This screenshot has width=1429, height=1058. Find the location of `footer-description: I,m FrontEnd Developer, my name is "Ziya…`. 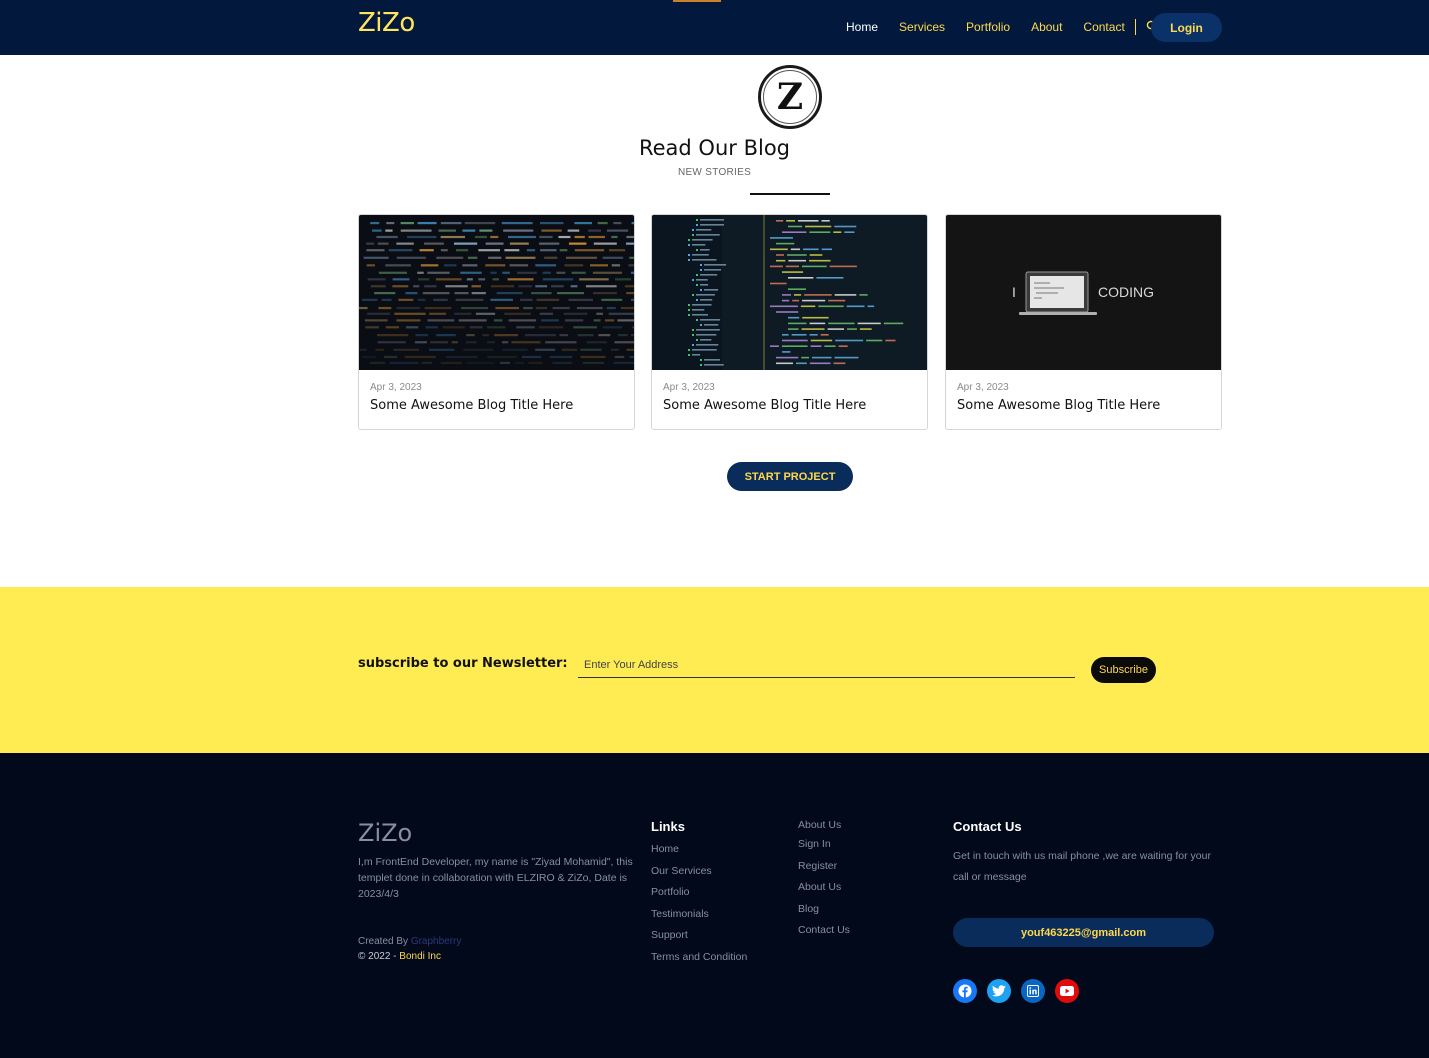

footer-description: I,m FrontEnd Developer, my name is "Ziya… is located at coordinates (495, 878).